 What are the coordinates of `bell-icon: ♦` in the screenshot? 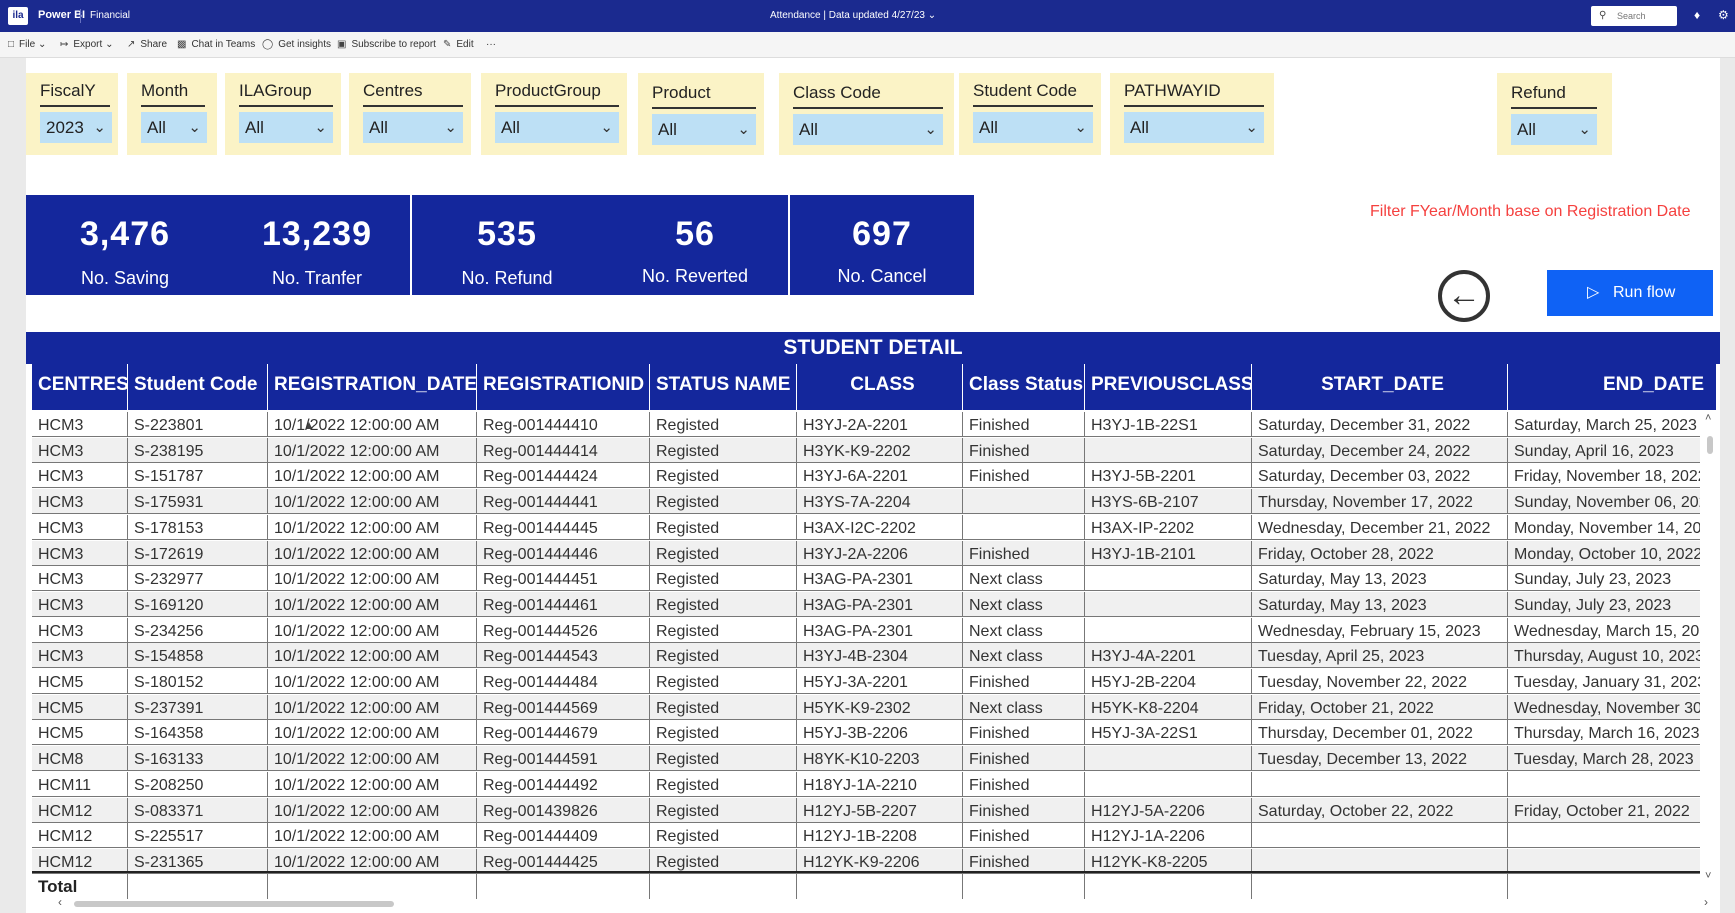 It's located at (1697, 15).